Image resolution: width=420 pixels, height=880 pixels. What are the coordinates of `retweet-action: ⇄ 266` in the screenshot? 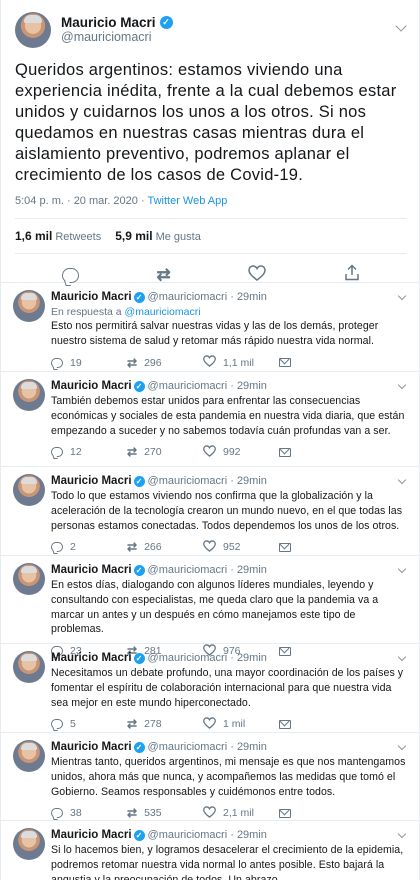 It's located at (165, 547).